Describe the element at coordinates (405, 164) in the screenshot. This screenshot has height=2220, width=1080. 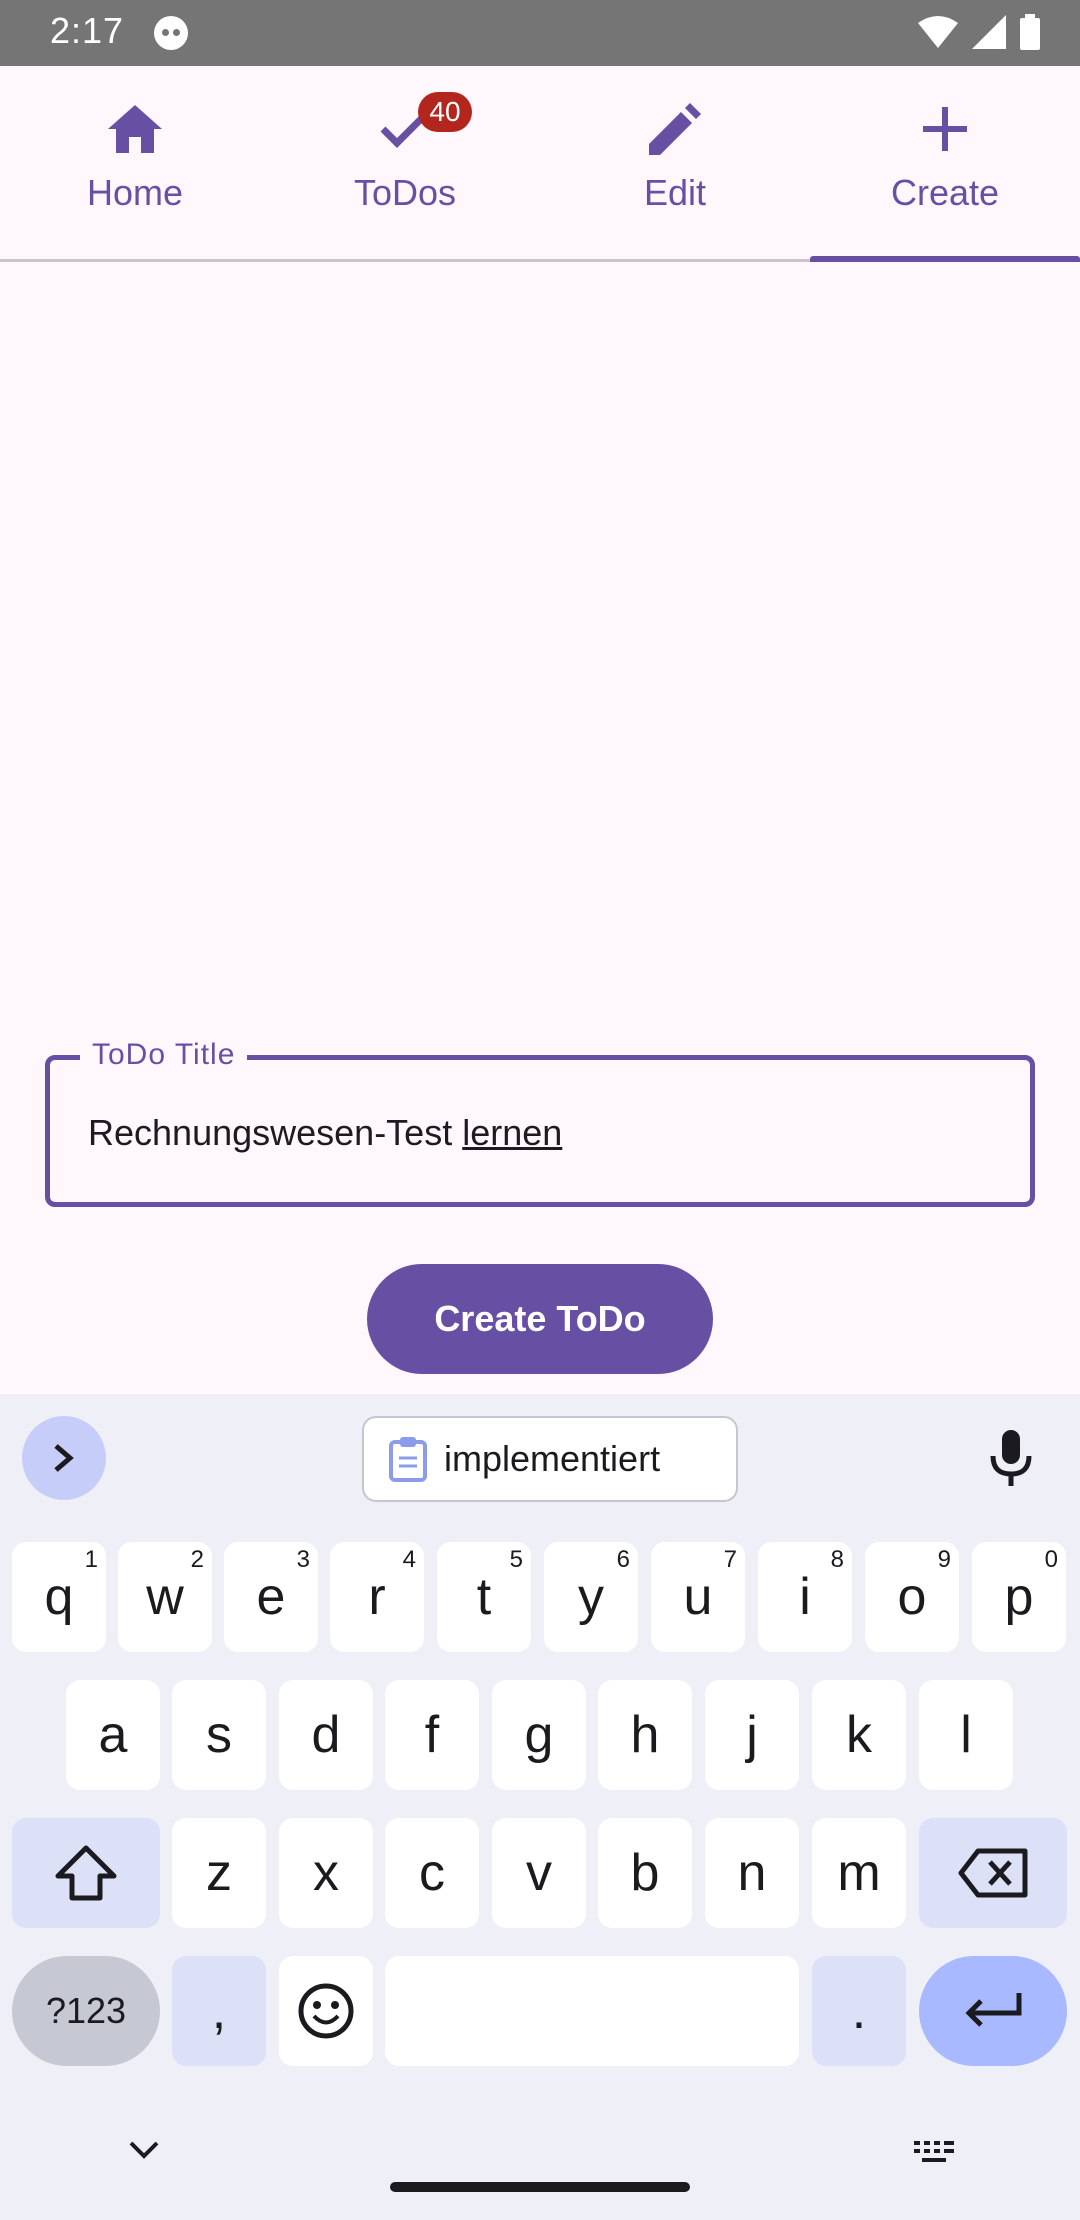
I see `tab-todos: 40 ToDos` at that location.